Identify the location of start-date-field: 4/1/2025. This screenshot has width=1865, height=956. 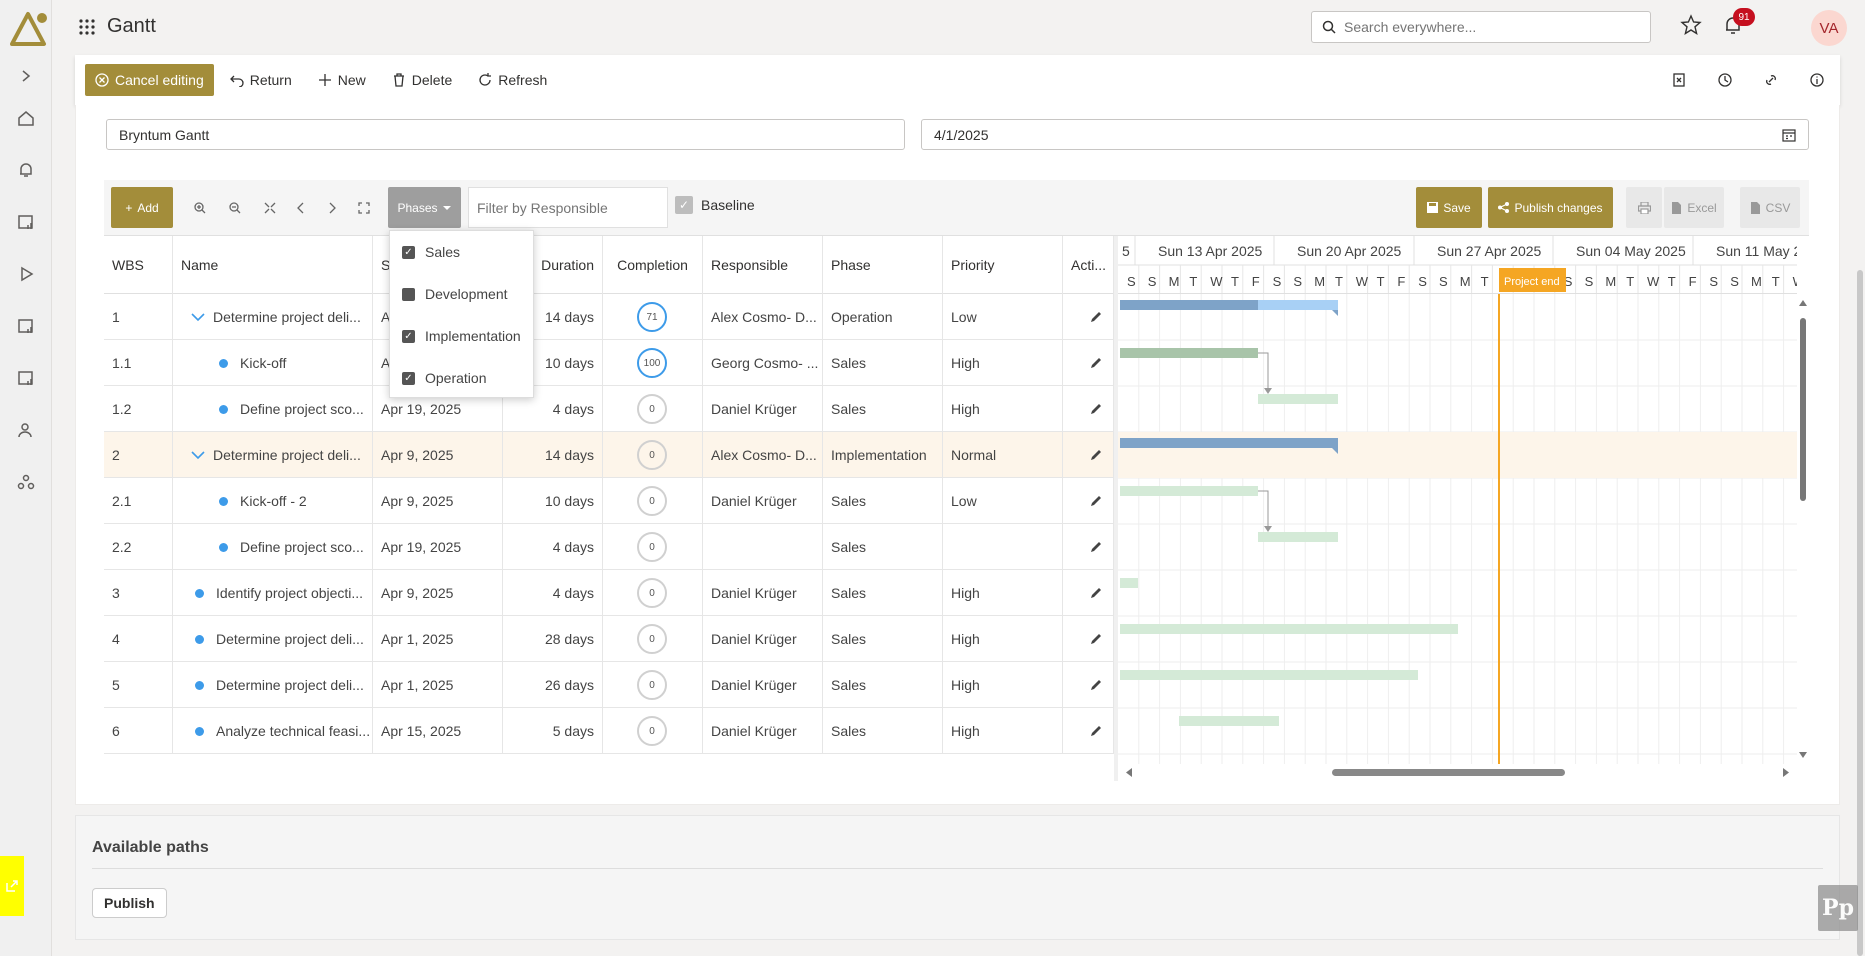
(1365, 134).